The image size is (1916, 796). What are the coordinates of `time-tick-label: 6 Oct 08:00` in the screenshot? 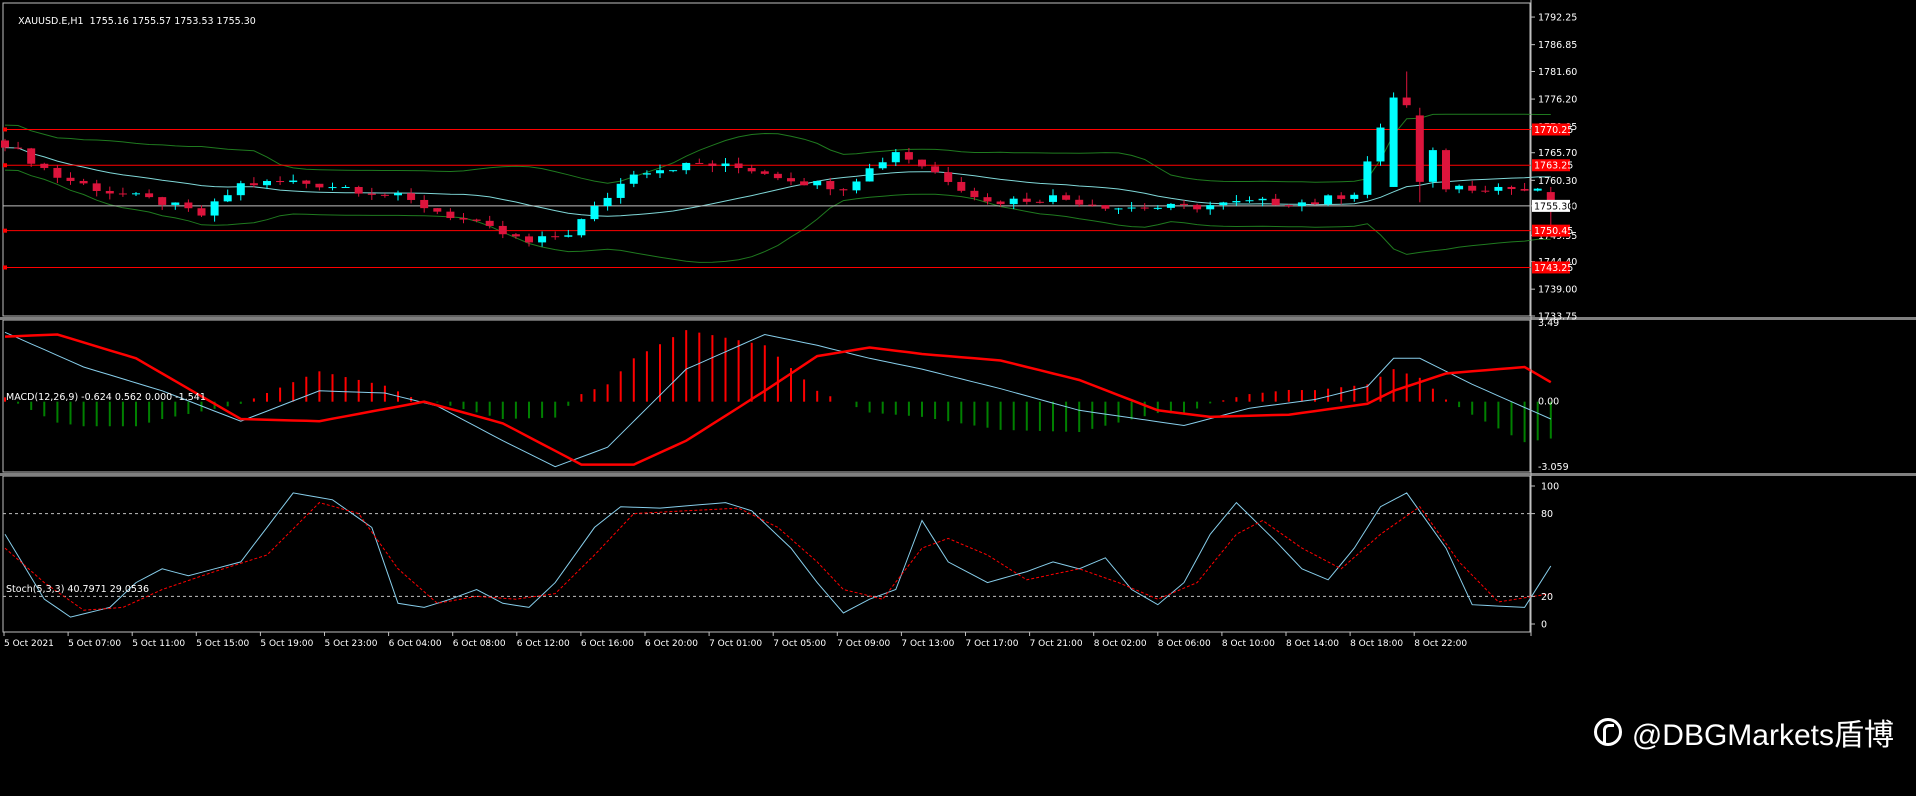 It's located at (479, 644).